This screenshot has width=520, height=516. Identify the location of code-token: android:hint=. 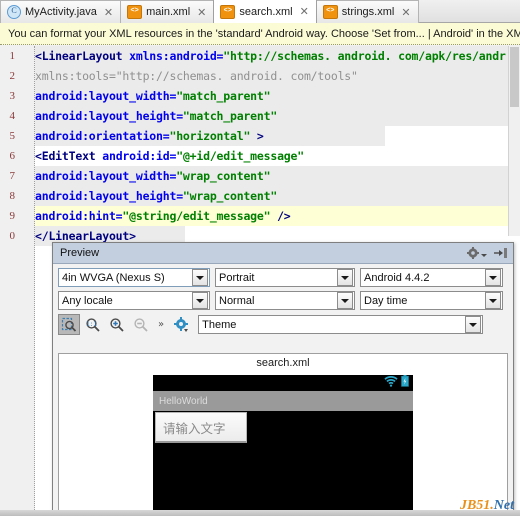
(79, 216).